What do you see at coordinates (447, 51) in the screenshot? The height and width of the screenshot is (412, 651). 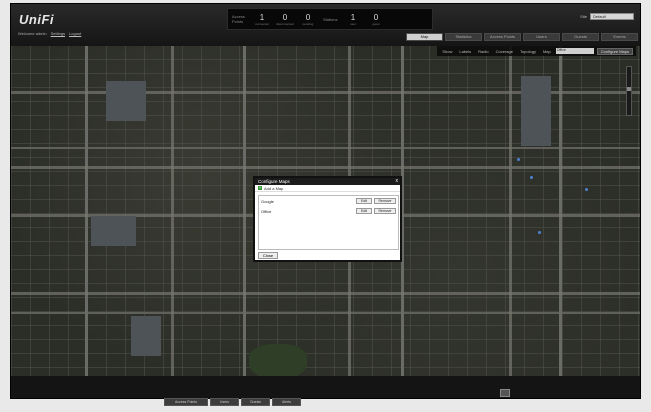 I see `map-show: Show` at bounding box center [447, 51].